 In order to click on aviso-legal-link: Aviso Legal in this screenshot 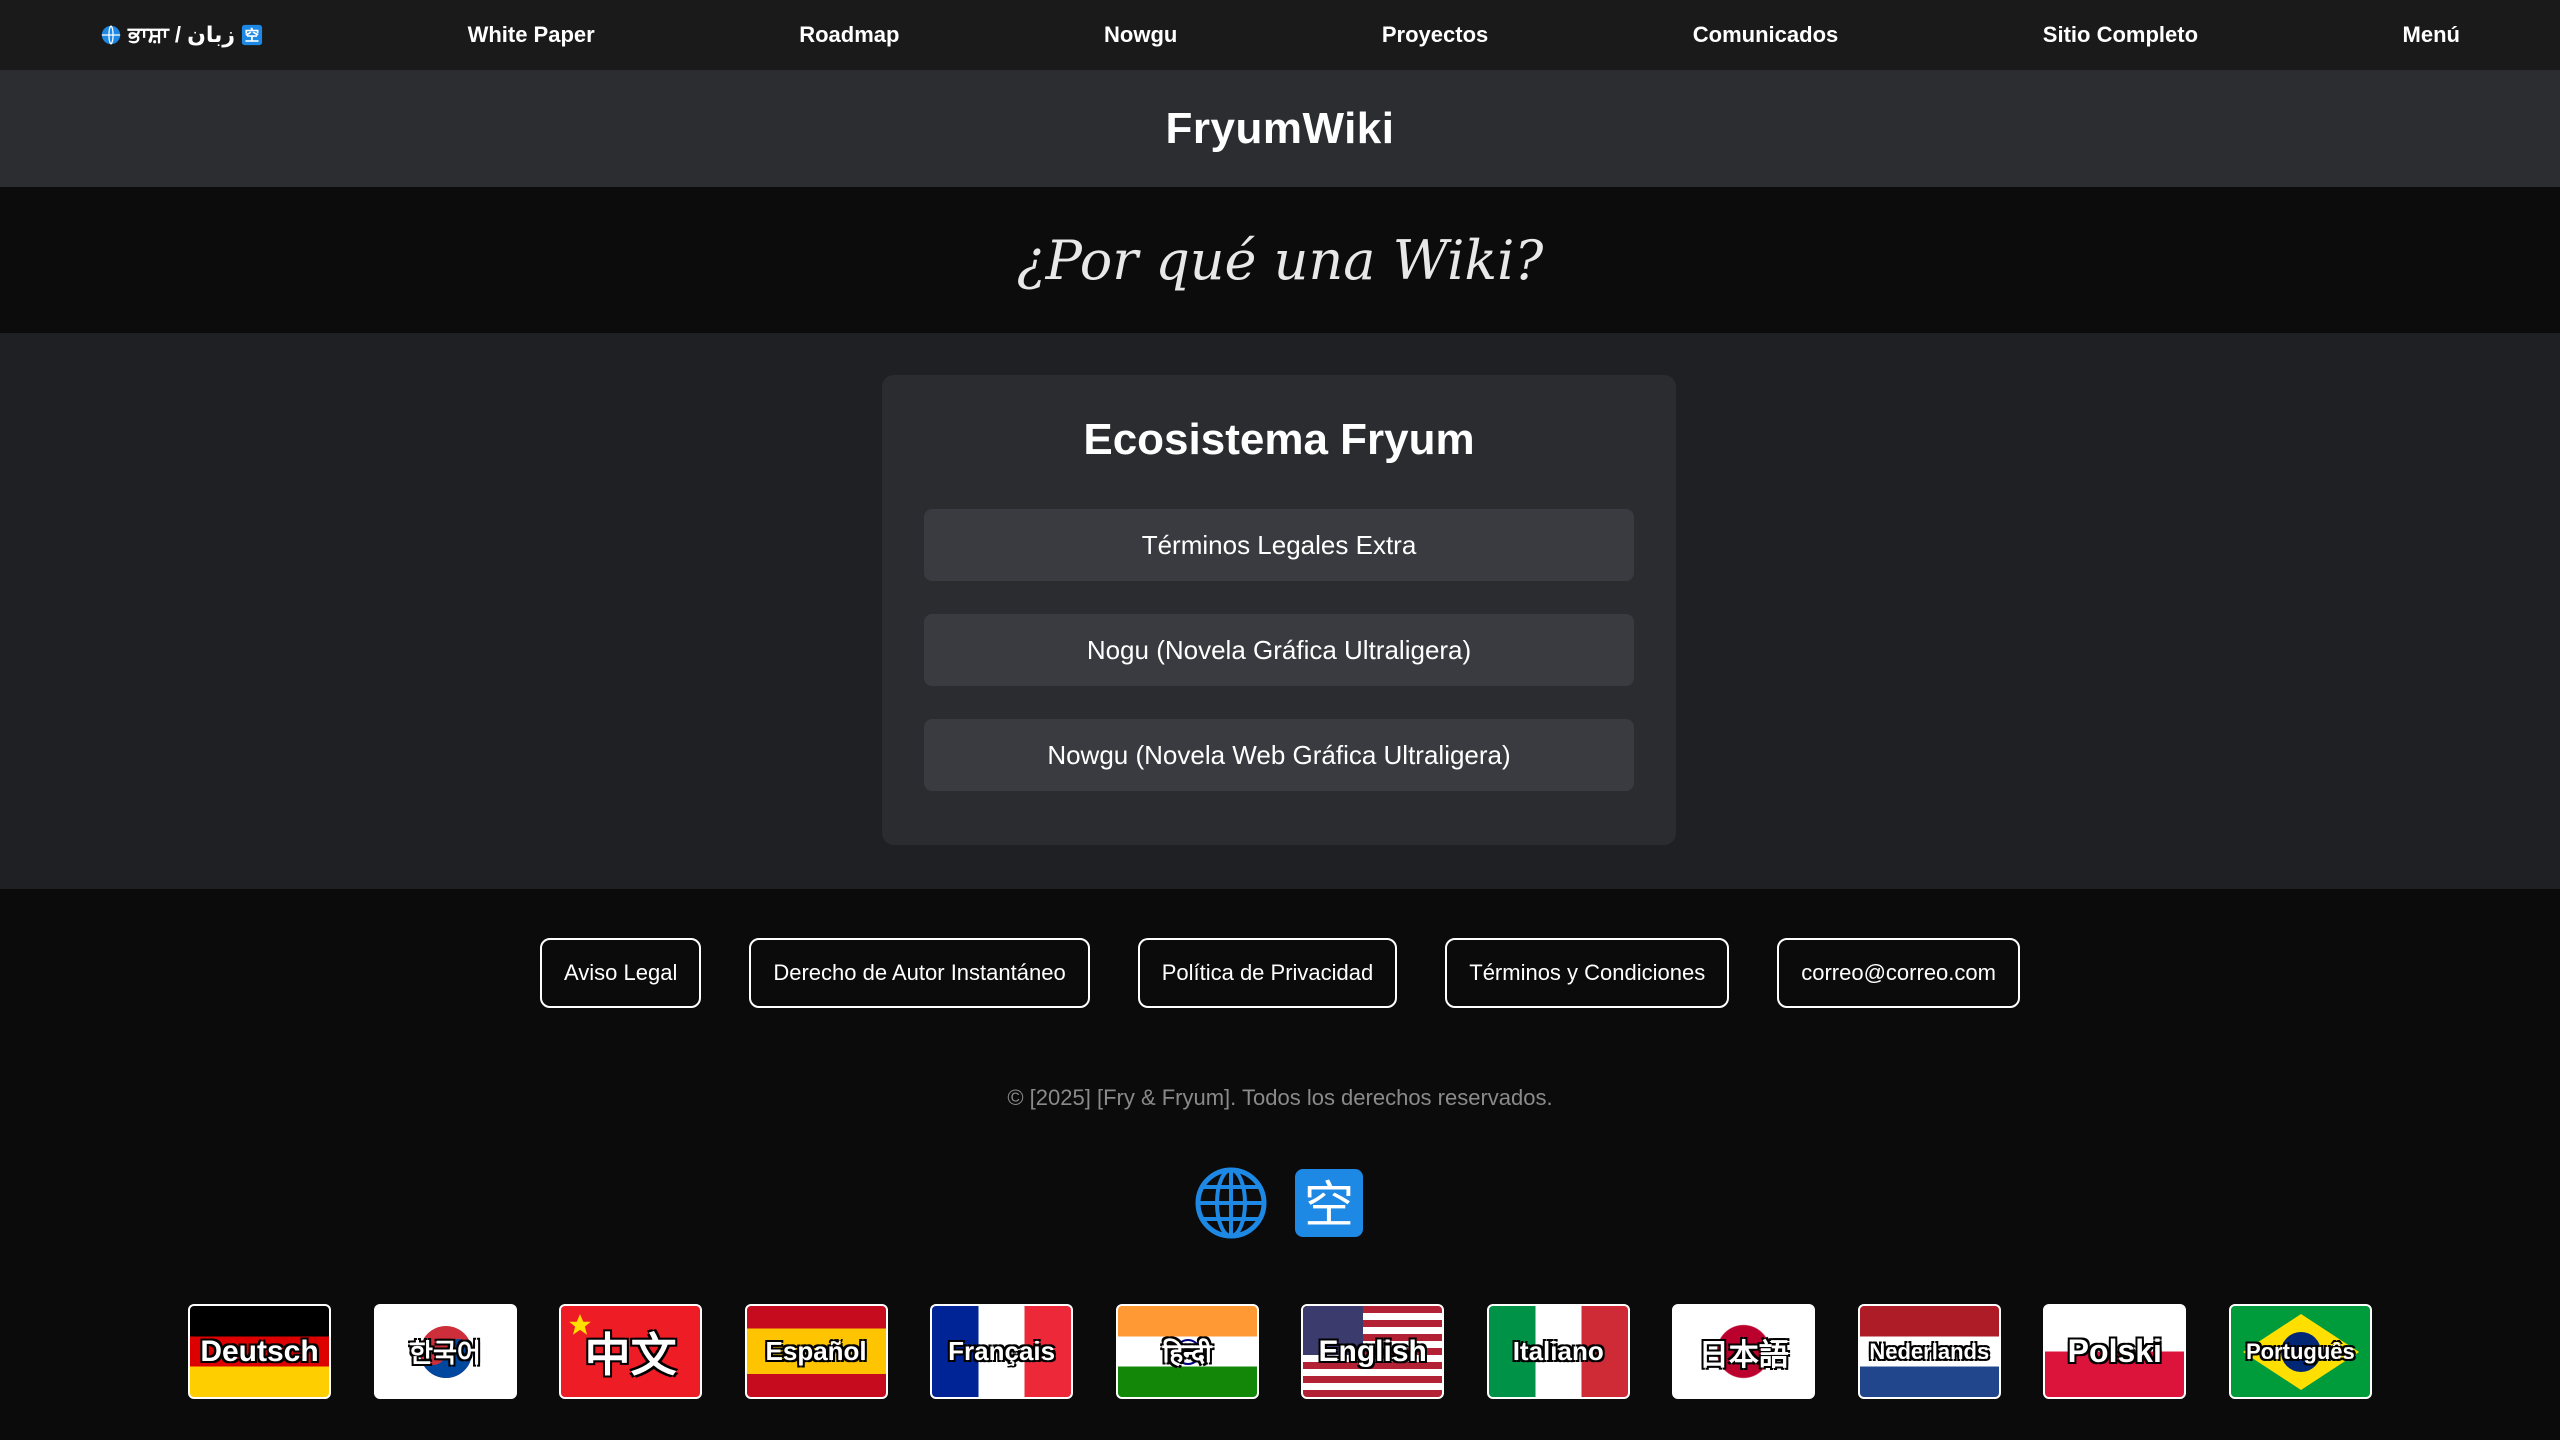, I will do `click(621, 973)`.